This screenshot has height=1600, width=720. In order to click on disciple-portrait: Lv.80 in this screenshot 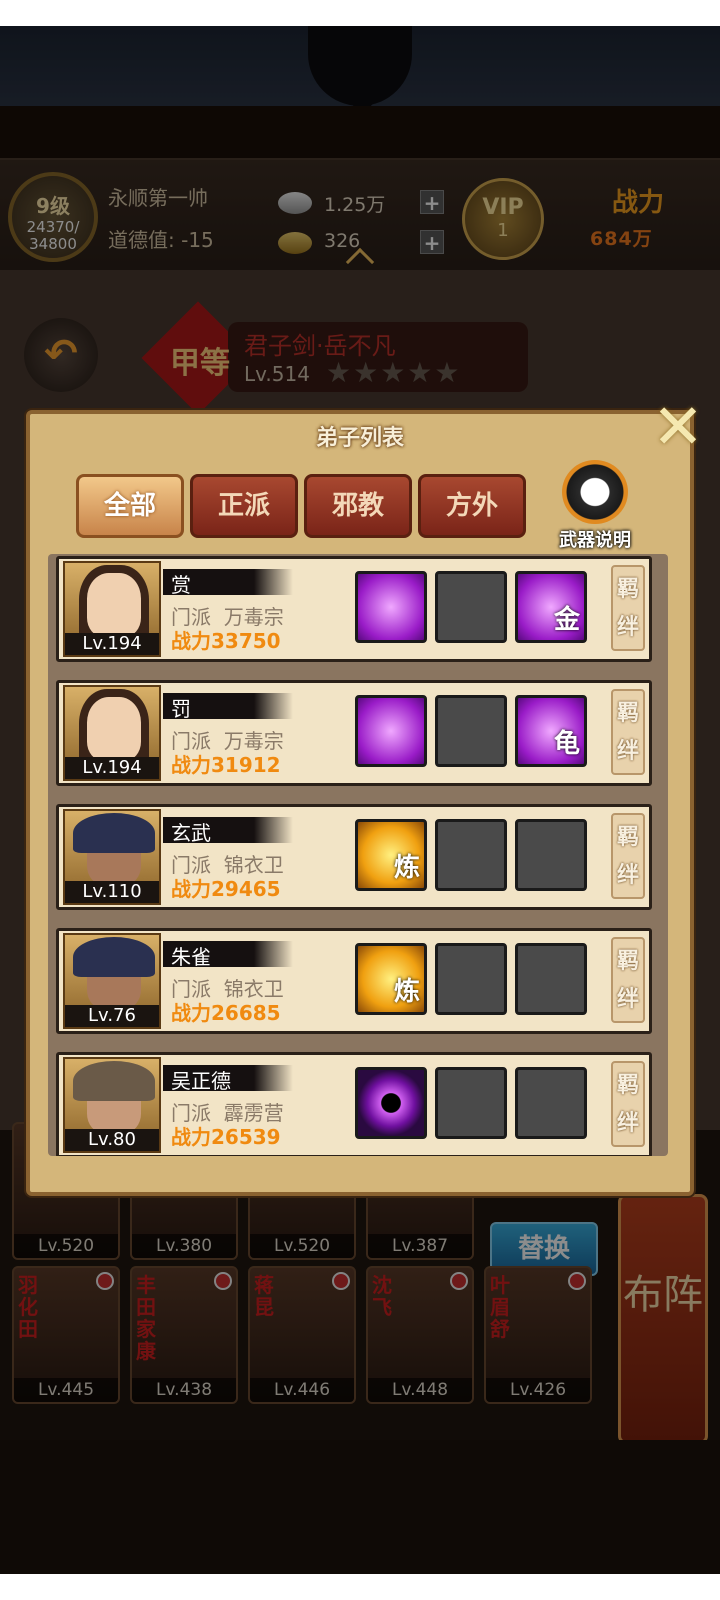, I will do `click(112, 1105)`.